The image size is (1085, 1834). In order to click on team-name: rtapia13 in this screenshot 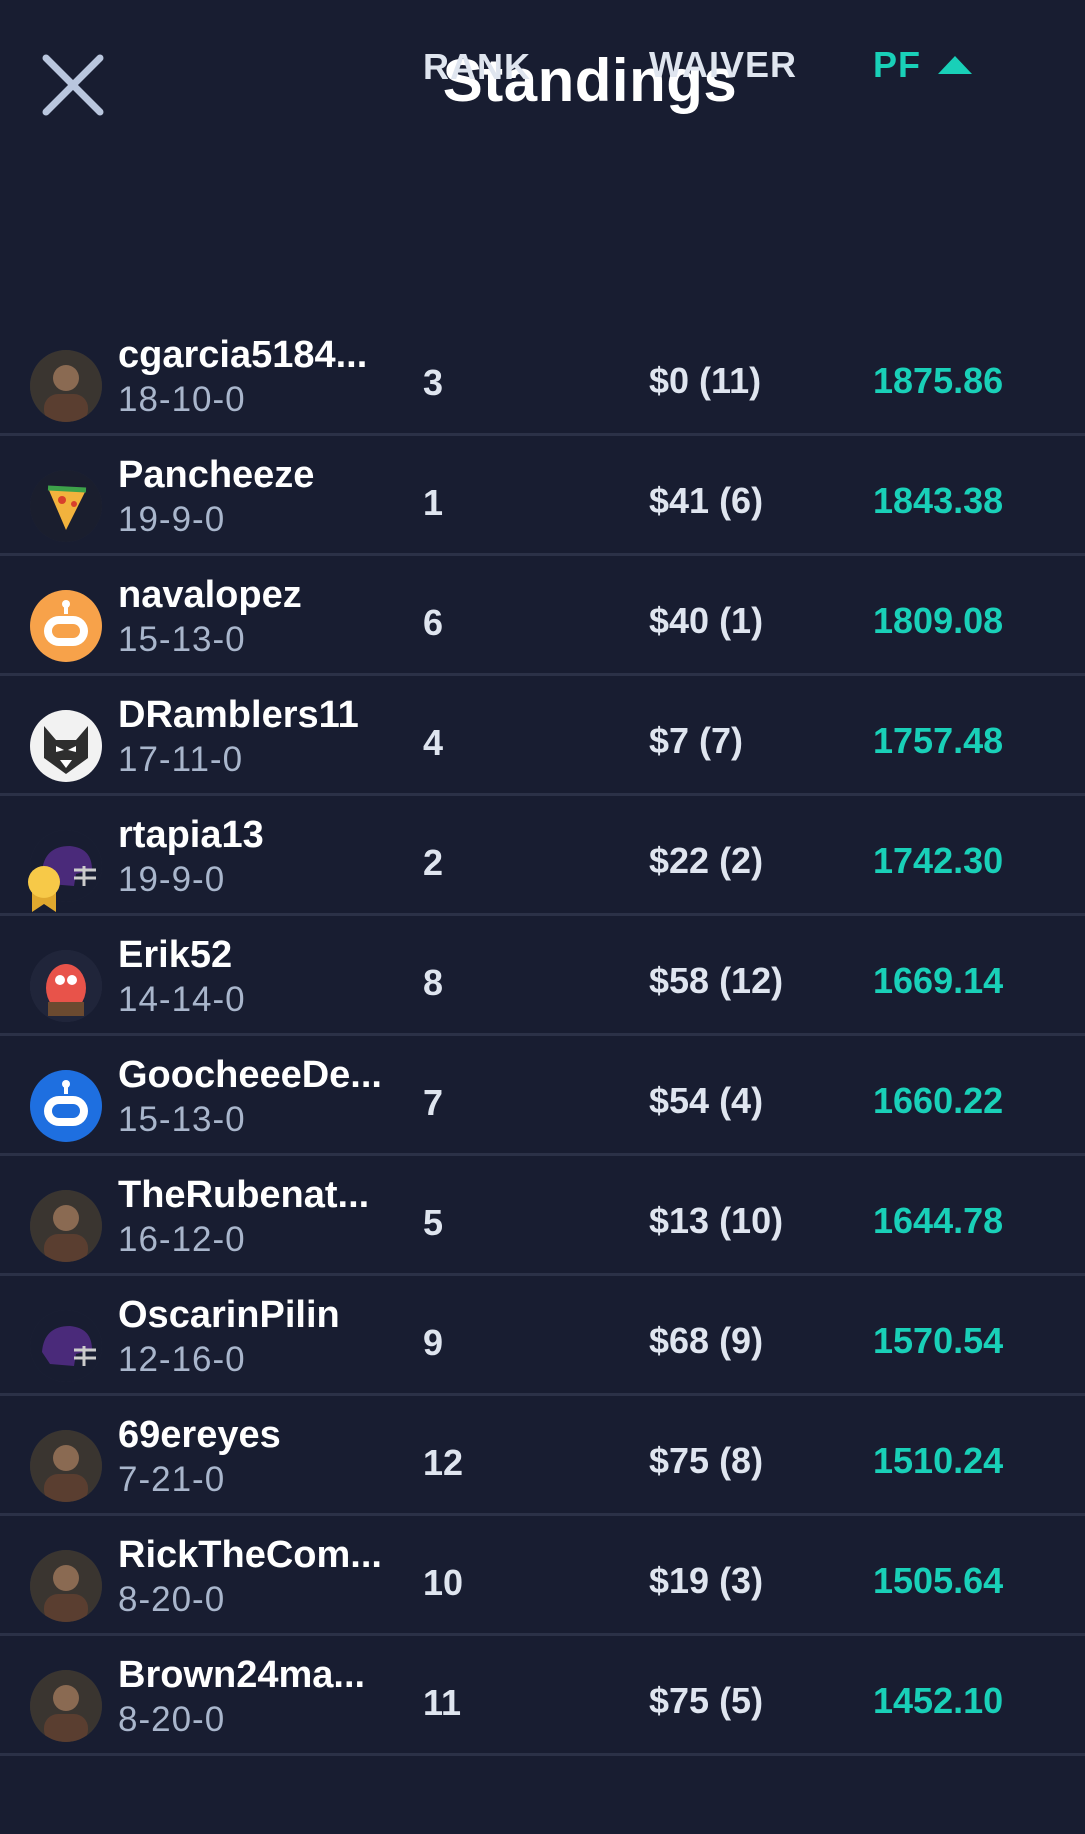, I will do `click(191, 835)`.